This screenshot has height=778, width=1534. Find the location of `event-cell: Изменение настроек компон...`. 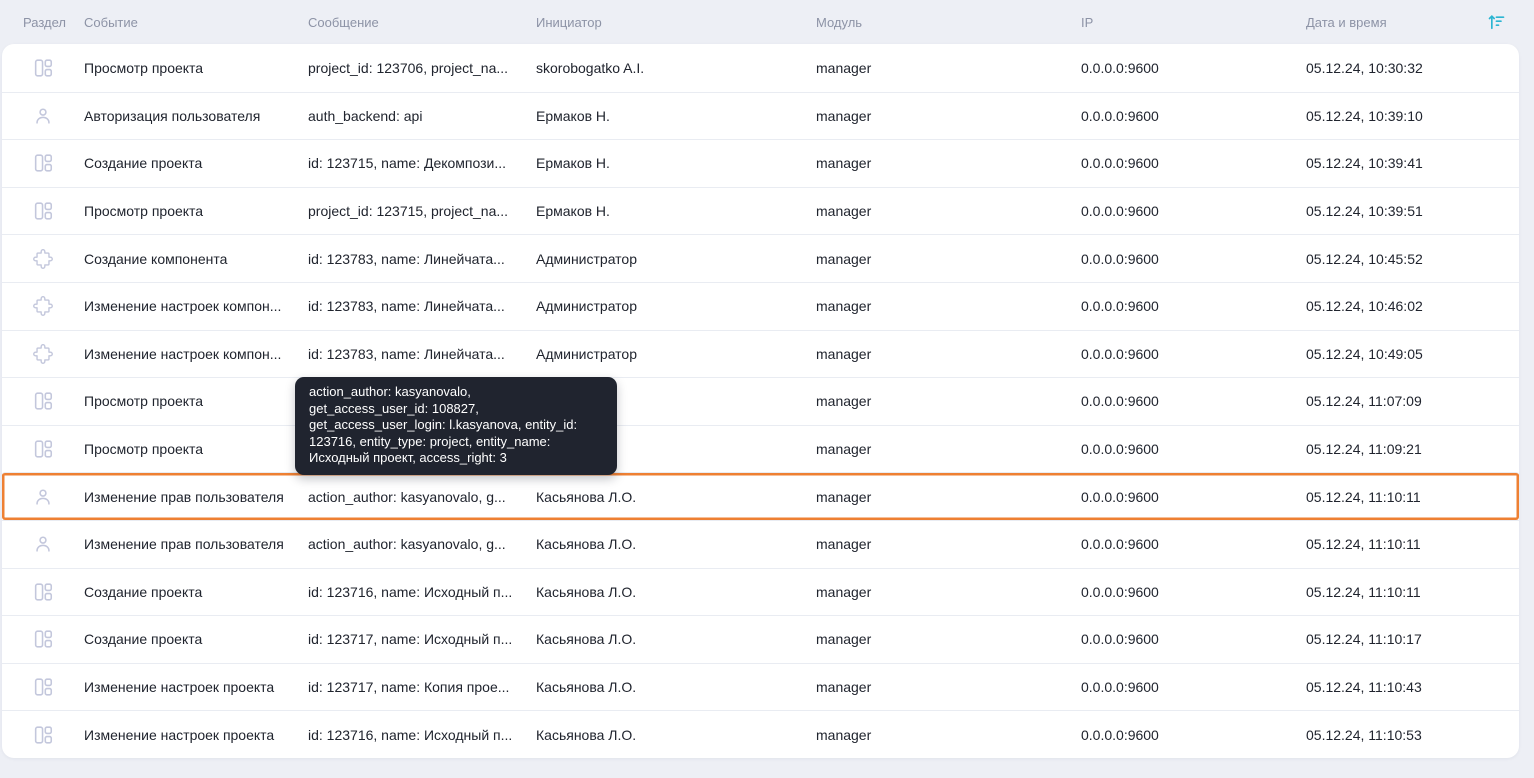

event-cell: Изменение настроек компон... is located at coordinates (183, 306).